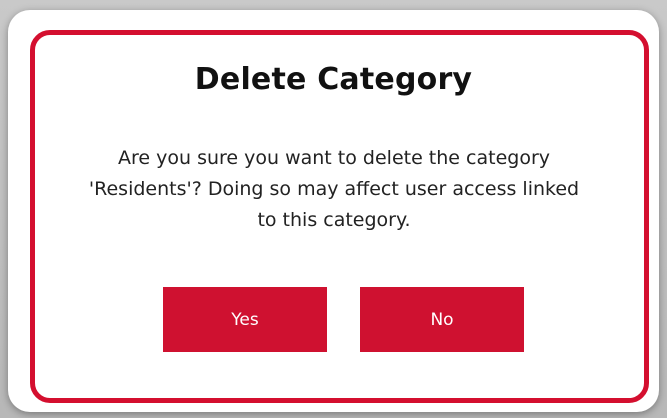 The image size is (667, 418). Describe the element at coordinates (245, 319) in the screenshot. I see `yes-button: Yes` at that location.